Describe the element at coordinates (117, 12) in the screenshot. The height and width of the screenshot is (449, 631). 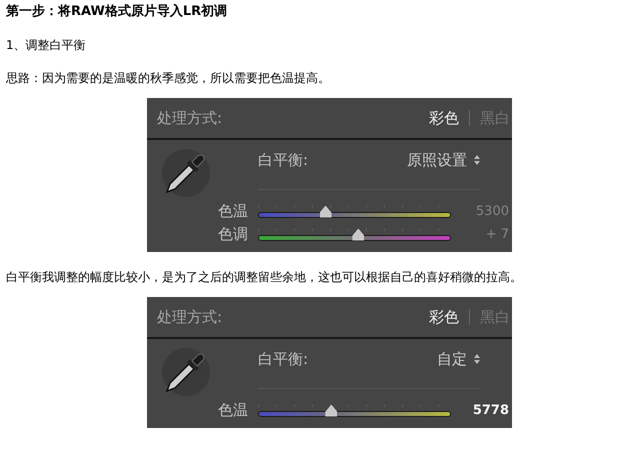
I see `heading: 第一步：将RAW格式原片导入LR初调` at that location.